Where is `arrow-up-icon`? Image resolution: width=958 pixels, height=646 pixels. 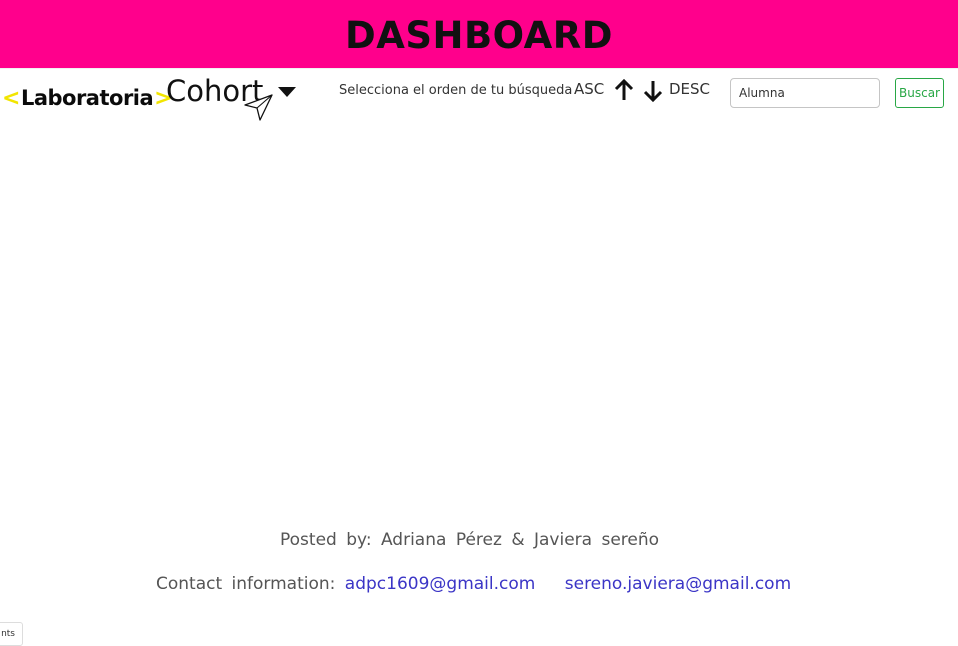
arrow-up-icon is located at coordinates (624, 90).